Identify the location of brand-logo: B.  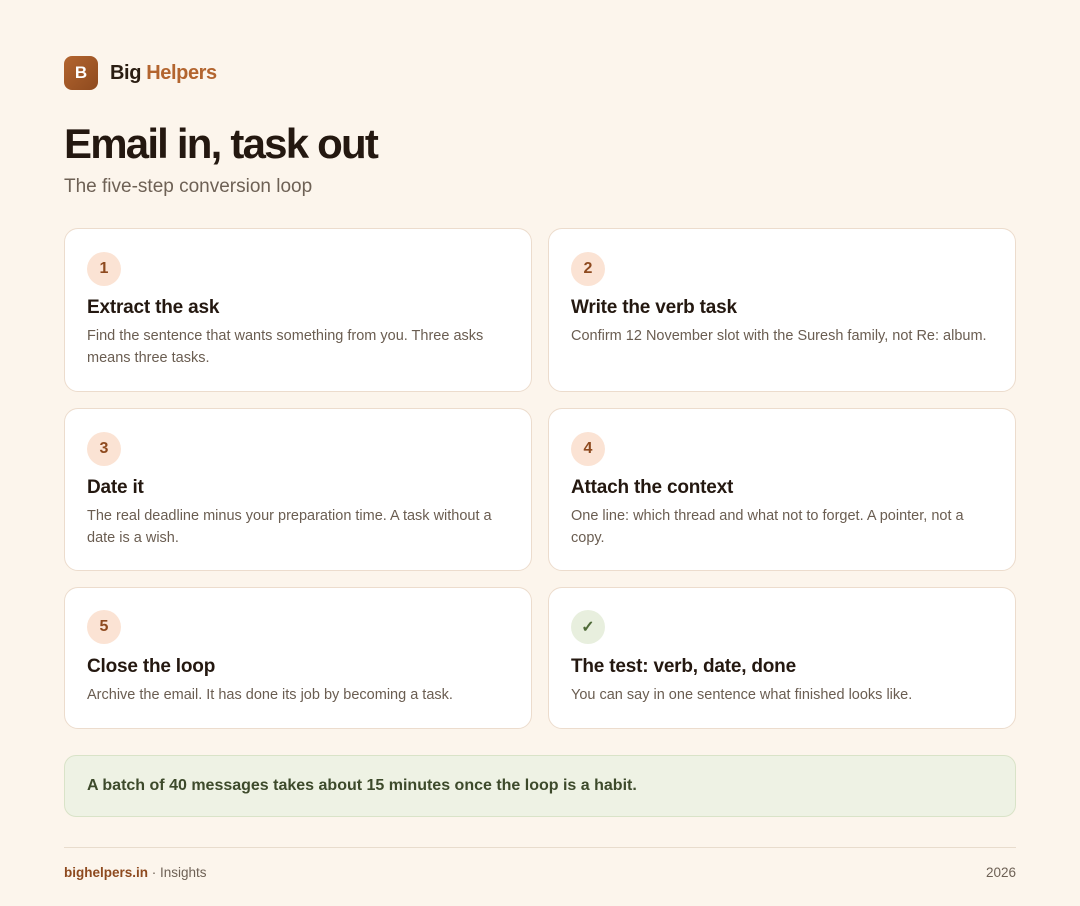
(81, 73).